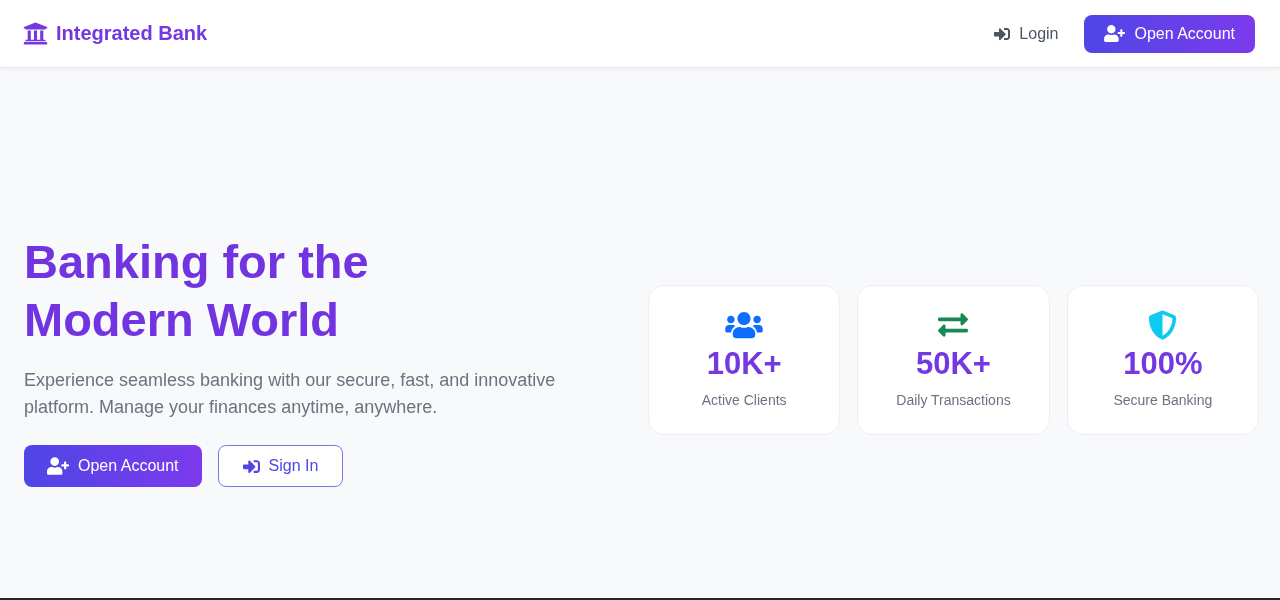 The image size is (1280, 600). What do you see at coordinates (197, 291) in the screenshot?
I see `hero-title: Banking for the Modern World` at bounding box center [197, 291].